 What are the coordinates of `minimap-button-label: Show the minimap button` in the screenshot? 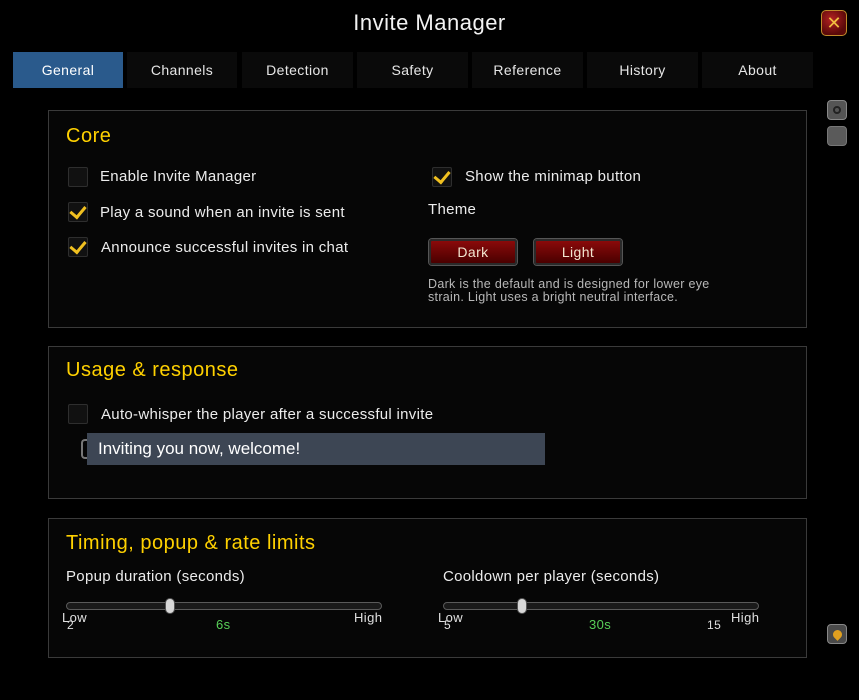 It's located at (553, 176).